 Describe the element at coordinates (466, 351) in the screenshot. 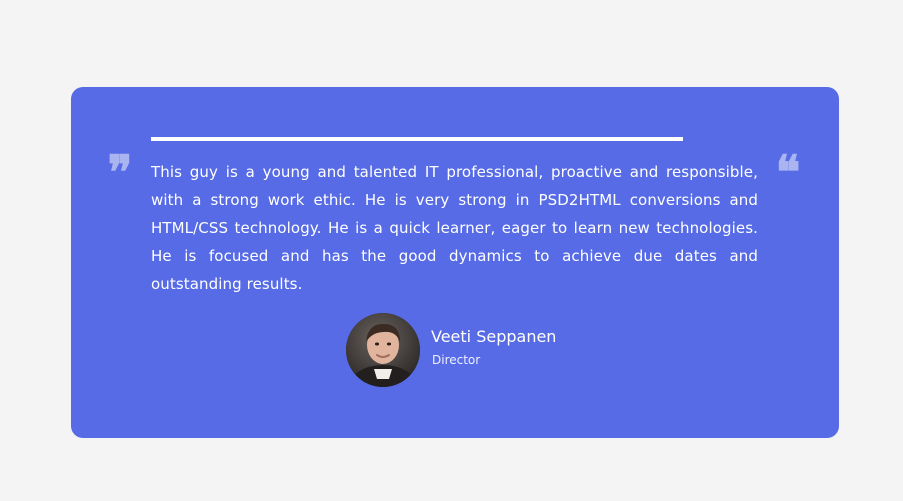

I see `author-block: Veeti Seppanen Director` at that location.